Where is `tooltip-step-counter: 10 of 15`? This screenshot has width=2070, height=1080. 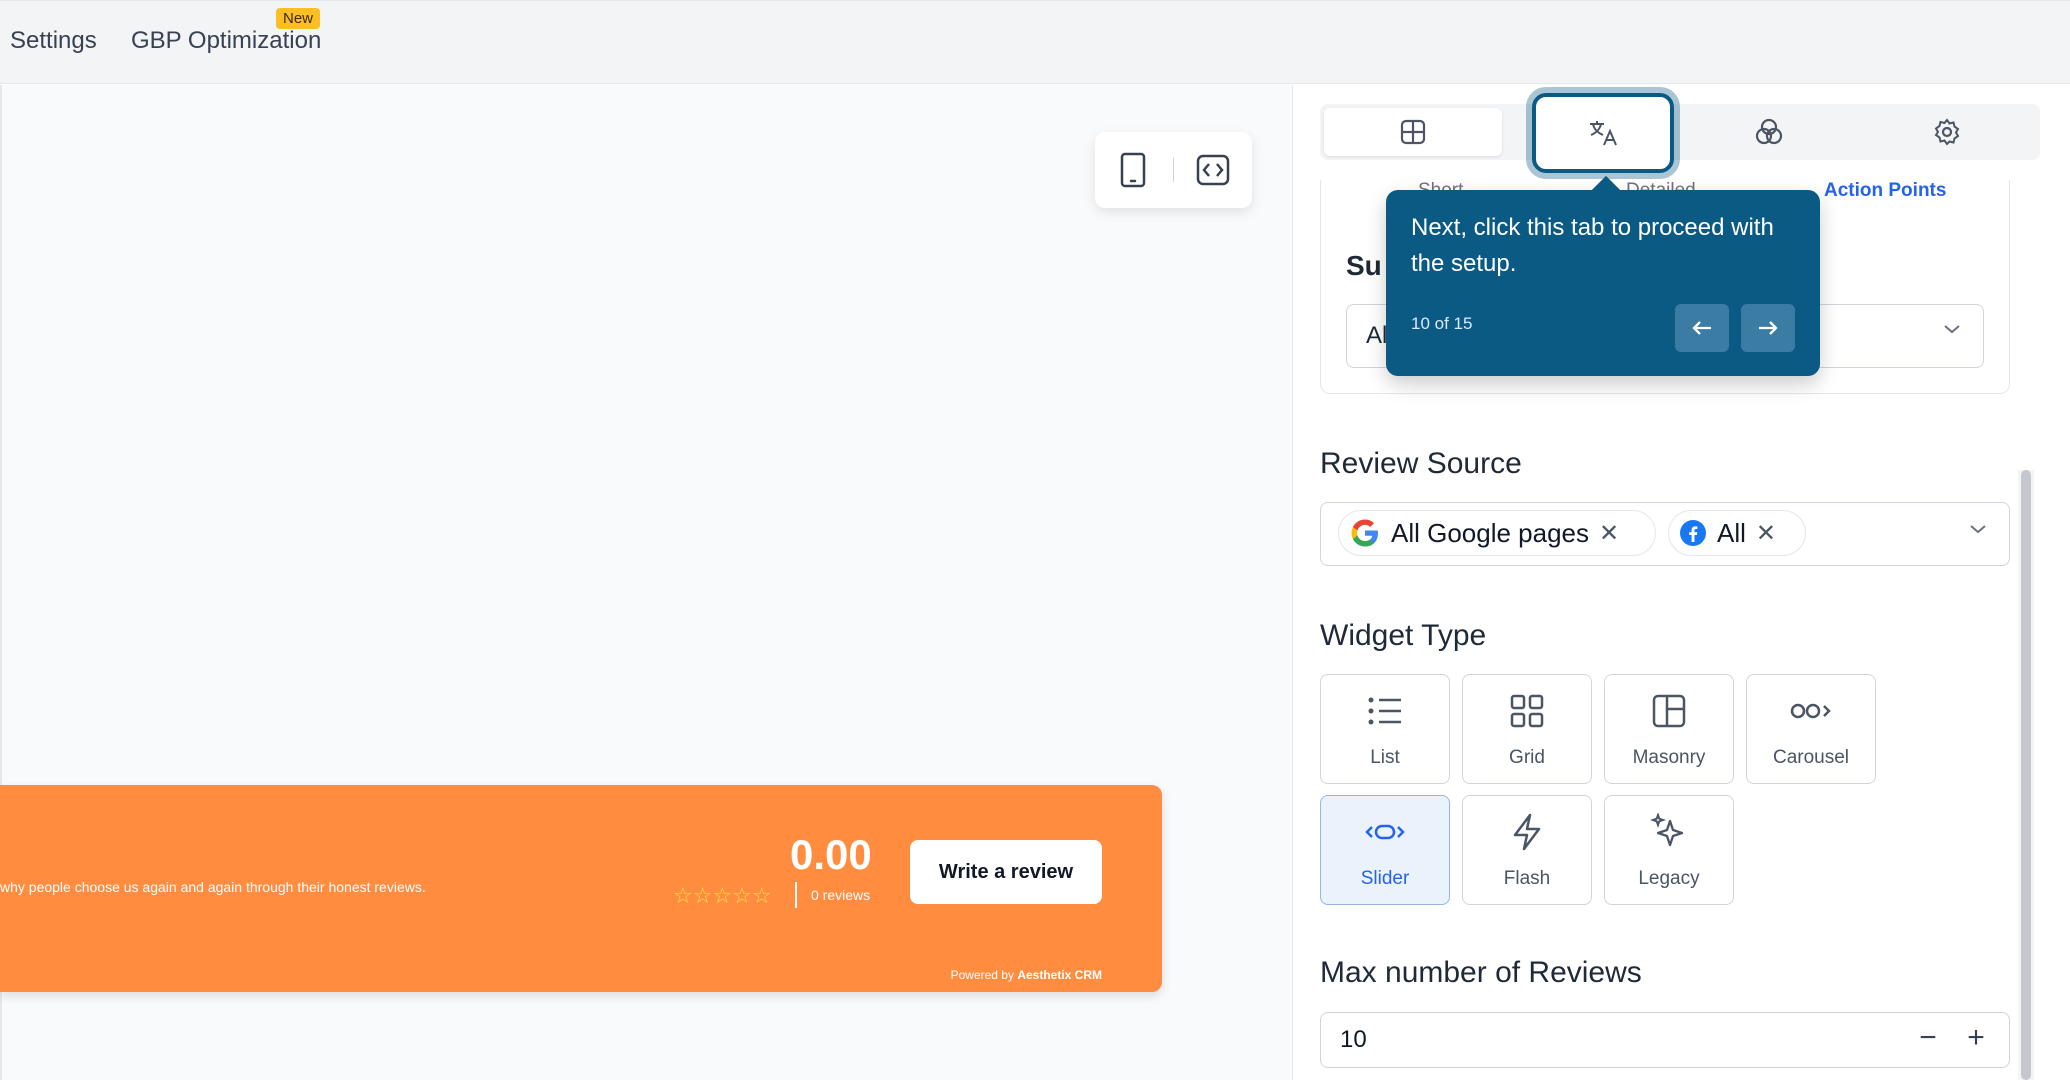
tooltip-step-counter: 10 of 15 is located at coordinates (1442, 323).